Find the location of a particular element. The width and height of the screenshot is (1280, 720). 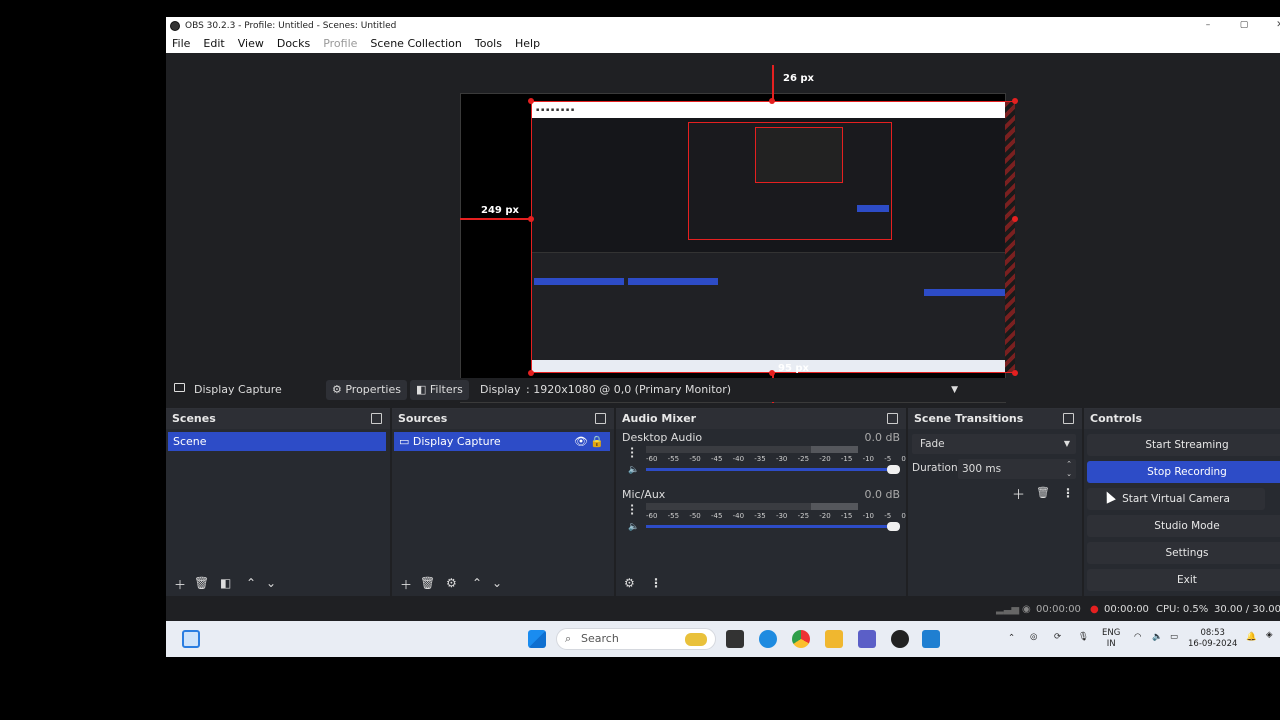

menu-docks: Docks is located at coordinates (293, 43).